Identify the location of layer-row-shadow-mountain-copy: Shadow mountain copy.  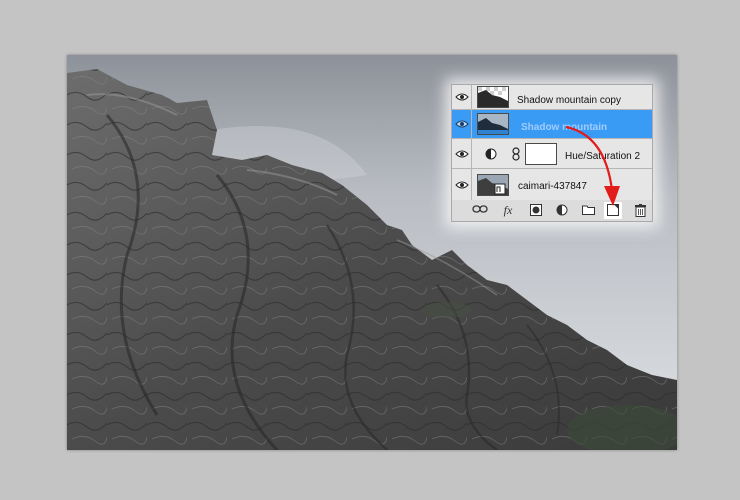
(552, 97).